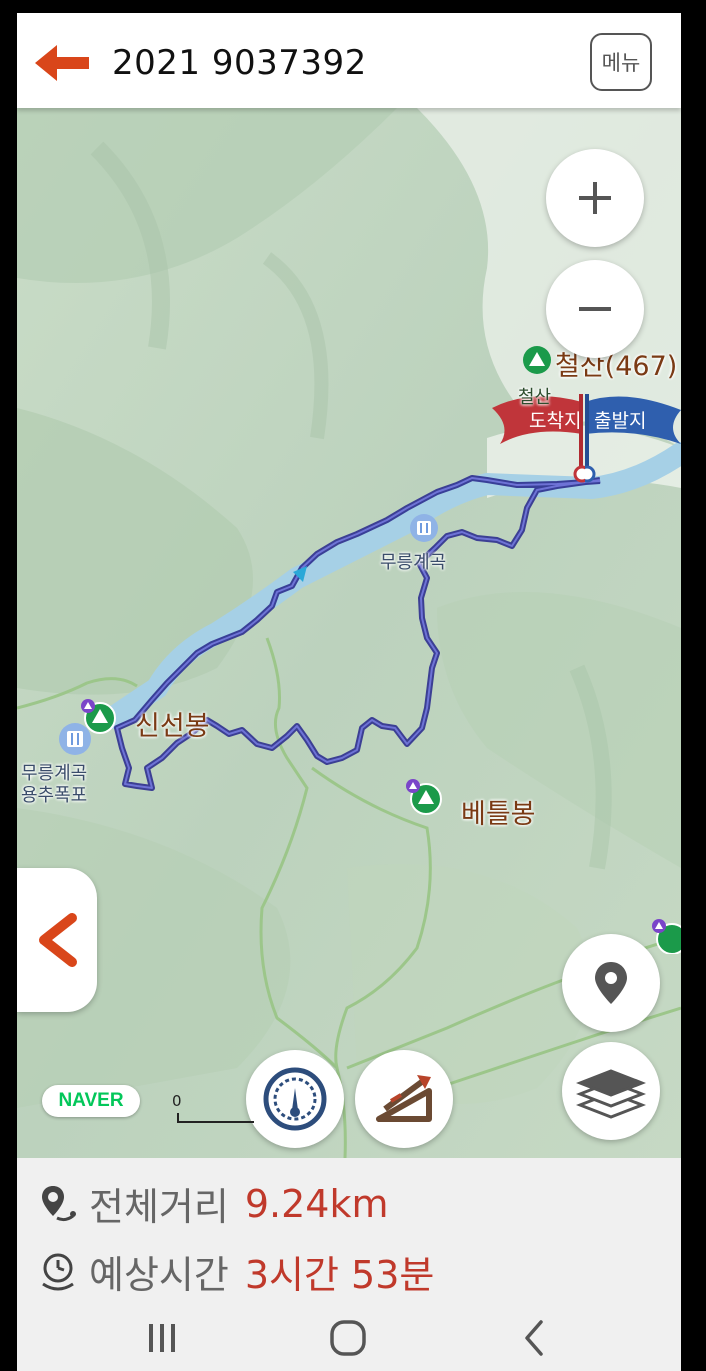  What do you see at coordinates (59, 1203) in the screenshot?
I see `route-distance-icon` at bounding box center [59, 1203].